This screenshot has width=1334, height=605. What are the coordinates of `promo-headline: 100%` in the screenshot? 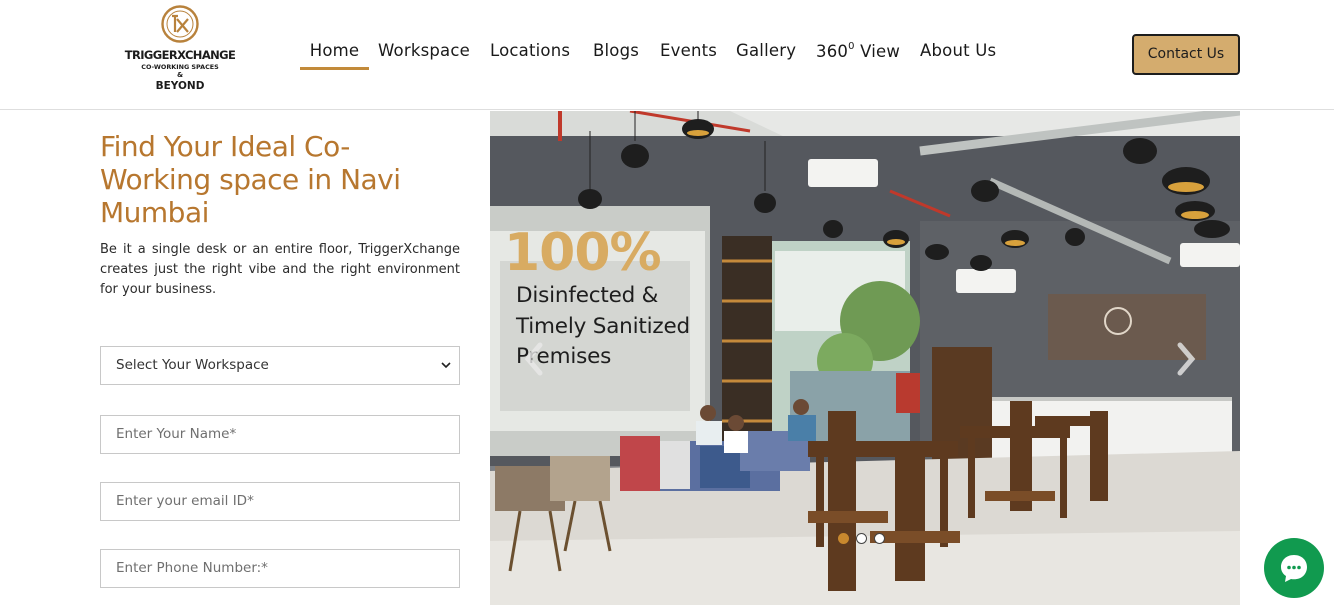 It's located at (583, 253).